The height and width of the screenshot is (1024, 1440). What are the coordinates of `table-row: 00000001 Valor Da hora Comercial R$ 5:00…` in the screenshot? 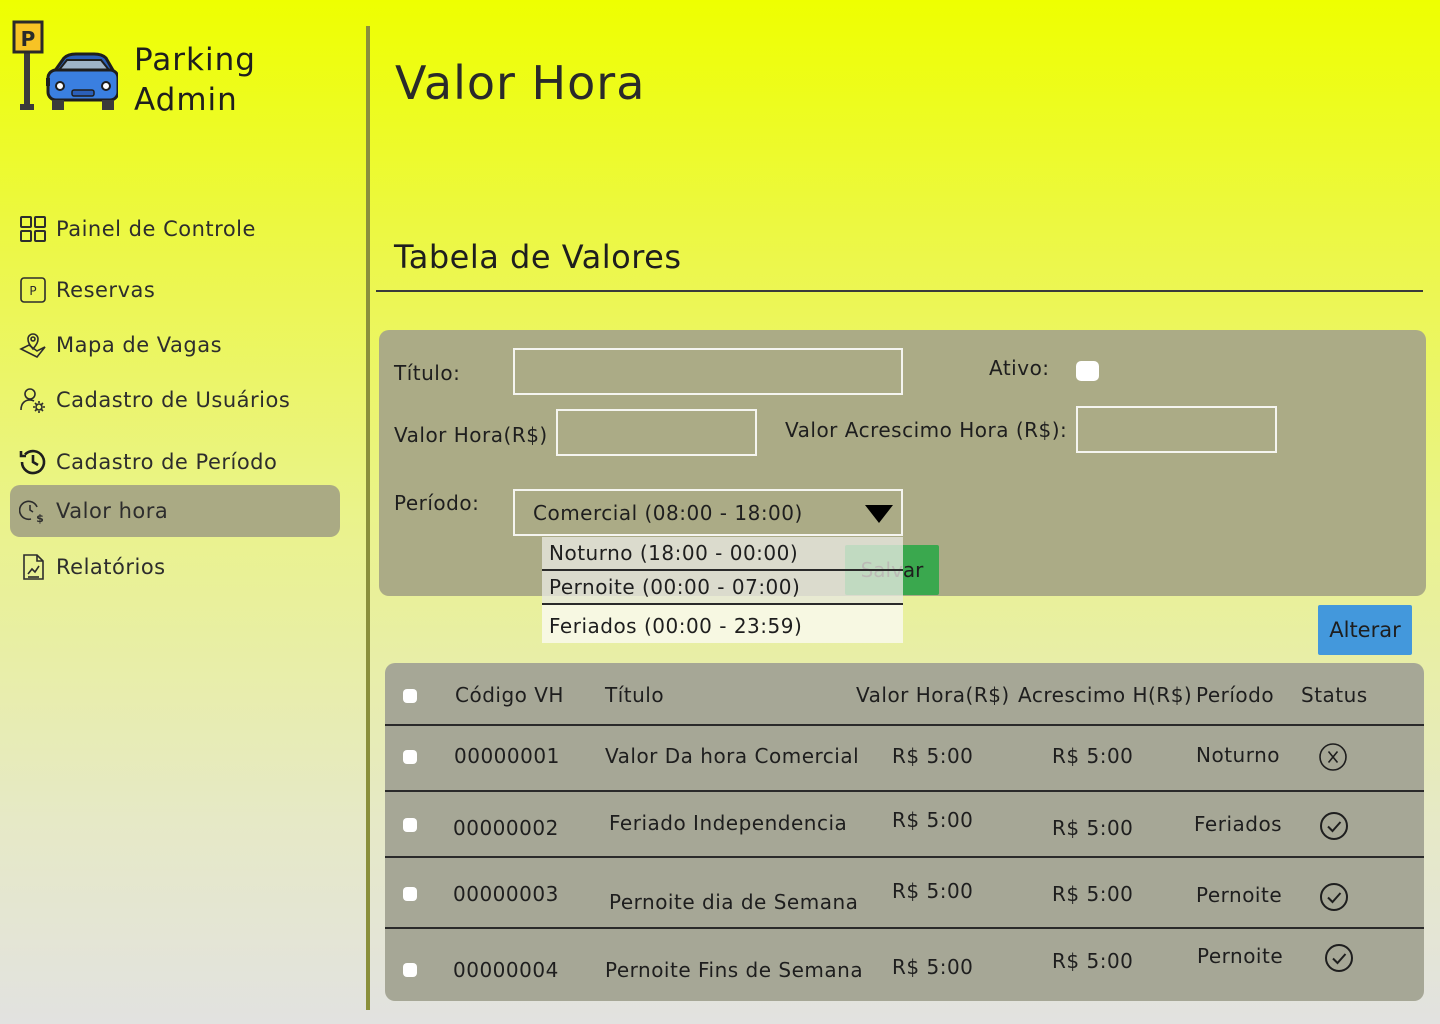 It's located at (904, 757).